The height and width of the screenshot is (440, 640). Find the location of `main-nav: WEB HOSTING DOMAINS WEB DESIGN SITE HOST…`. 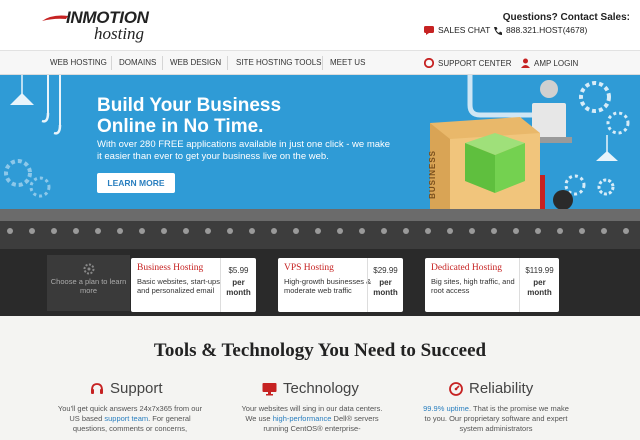

main-nav: WEB HOSTING DOMAINS WEB DESIGN SITE HOST… is located at coordinates (320, 62).